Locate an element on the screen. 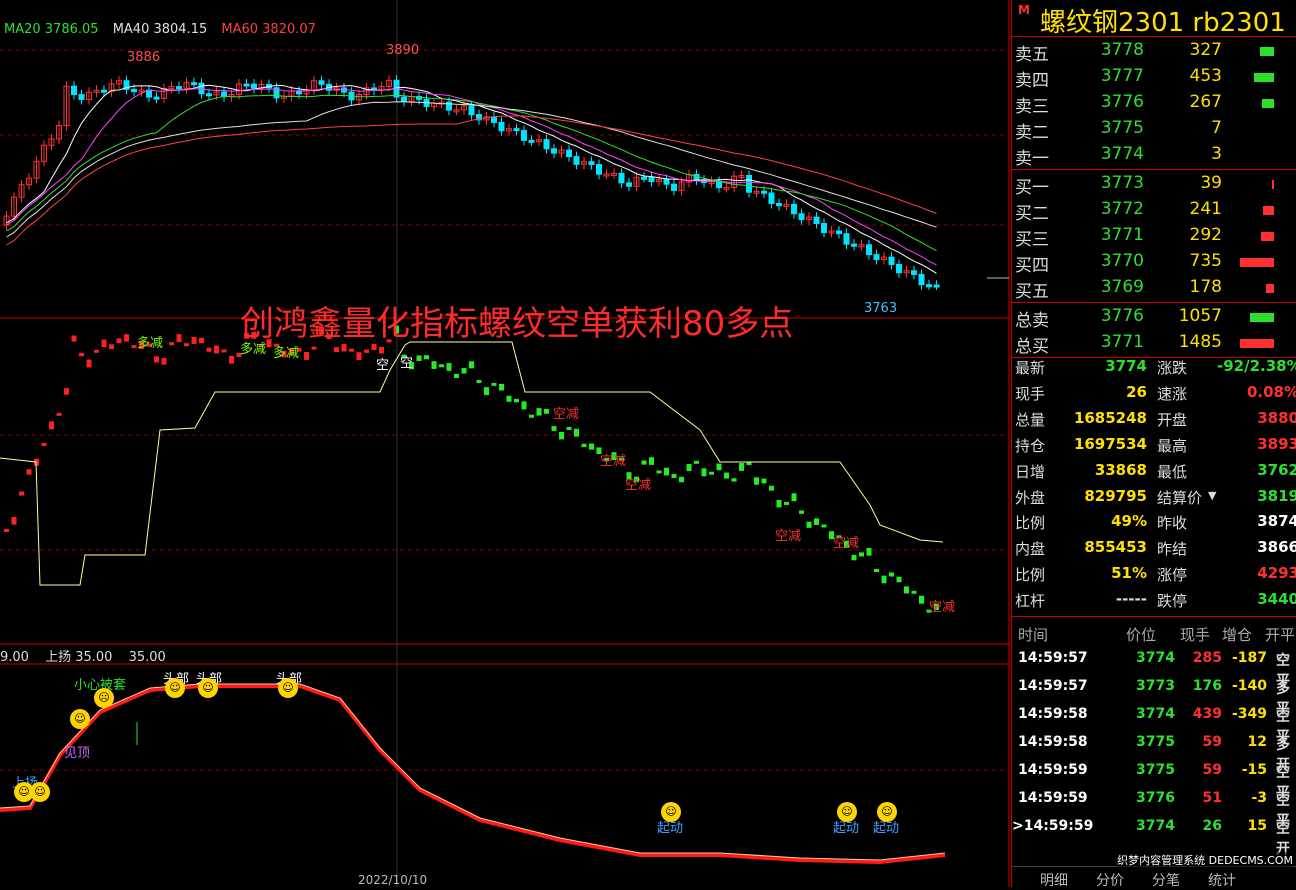  signal-flip: 空 is located at coordinates (383, 365).